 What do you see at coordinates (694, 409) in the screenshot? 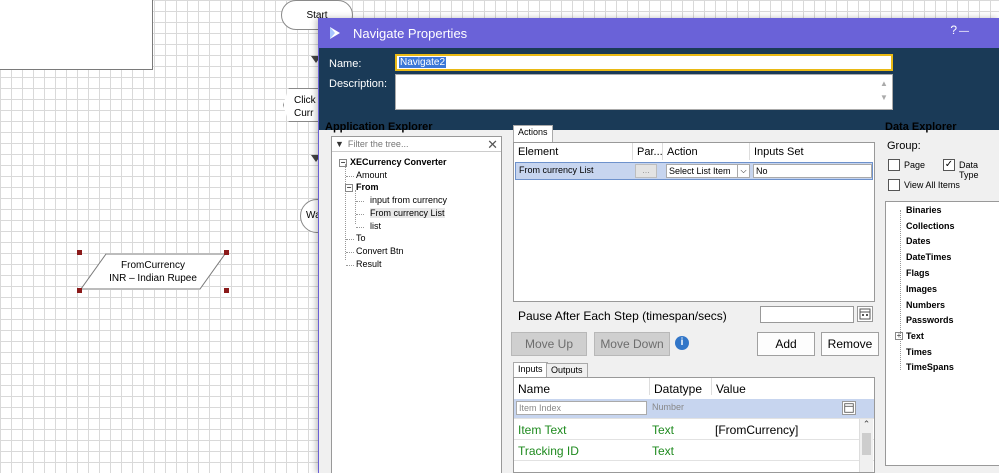
I see `input-row: Item Index Number` at bounding box center [694, 409].